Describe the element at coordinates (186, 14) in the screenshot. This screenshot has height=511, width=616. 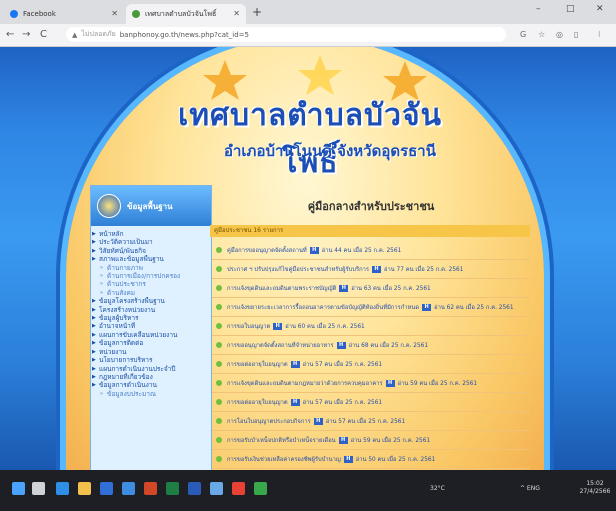
I see `tab-municipality: เทศบาลตำบลบัวจันโพธิ์ ✕` at that location.